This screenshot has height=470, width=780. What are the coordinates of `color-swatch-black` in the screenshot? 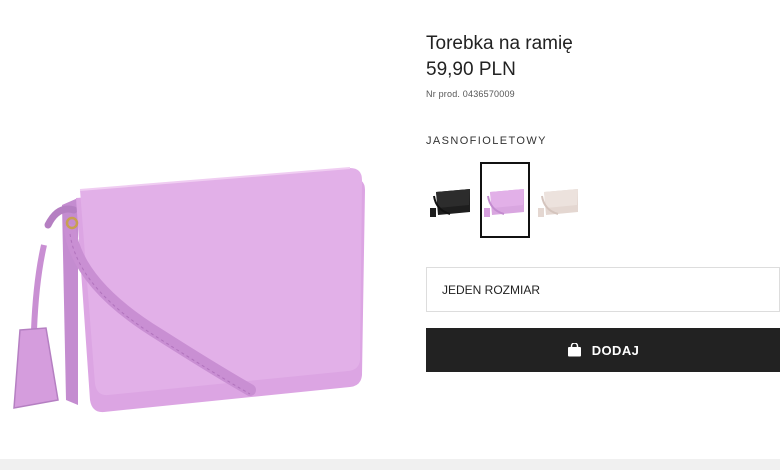 It's located at (451, 200).